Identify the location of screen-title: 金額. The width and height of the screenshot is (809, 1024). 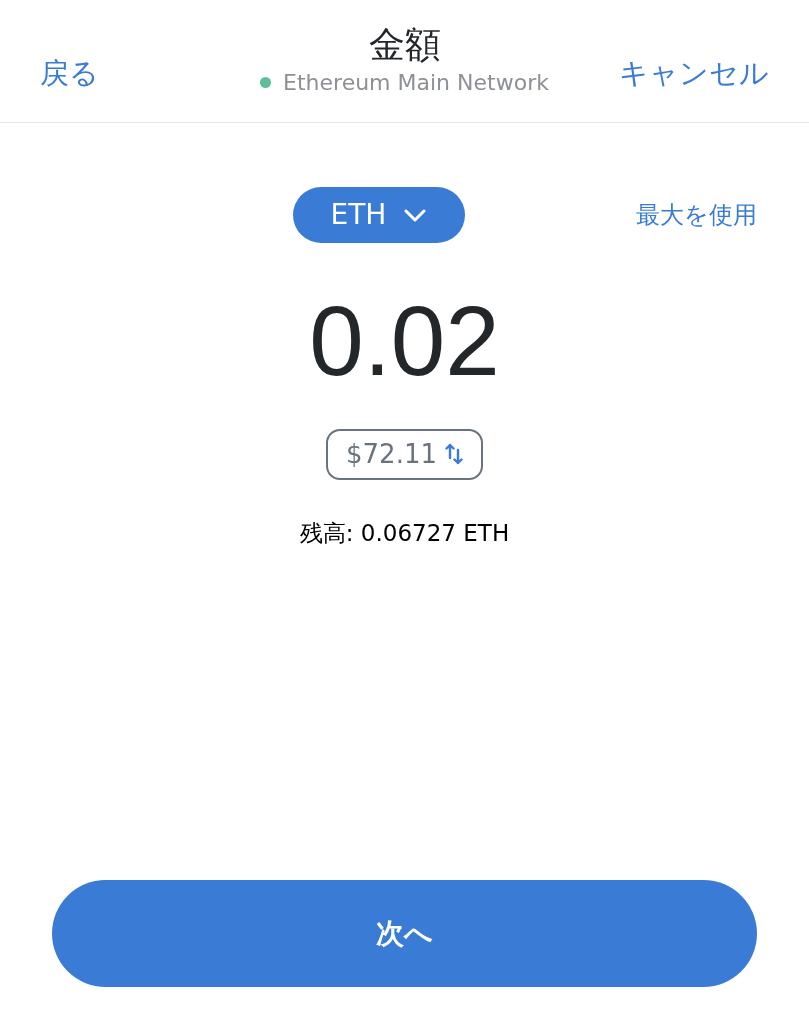
(404, 44).